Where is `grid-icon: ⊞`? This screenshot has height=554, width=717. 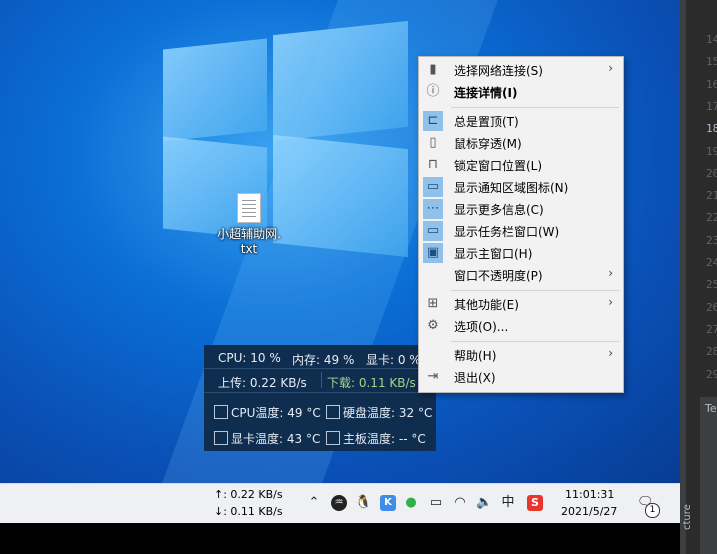
grid-icon: ⊞ is located at coordinates (433, 303).